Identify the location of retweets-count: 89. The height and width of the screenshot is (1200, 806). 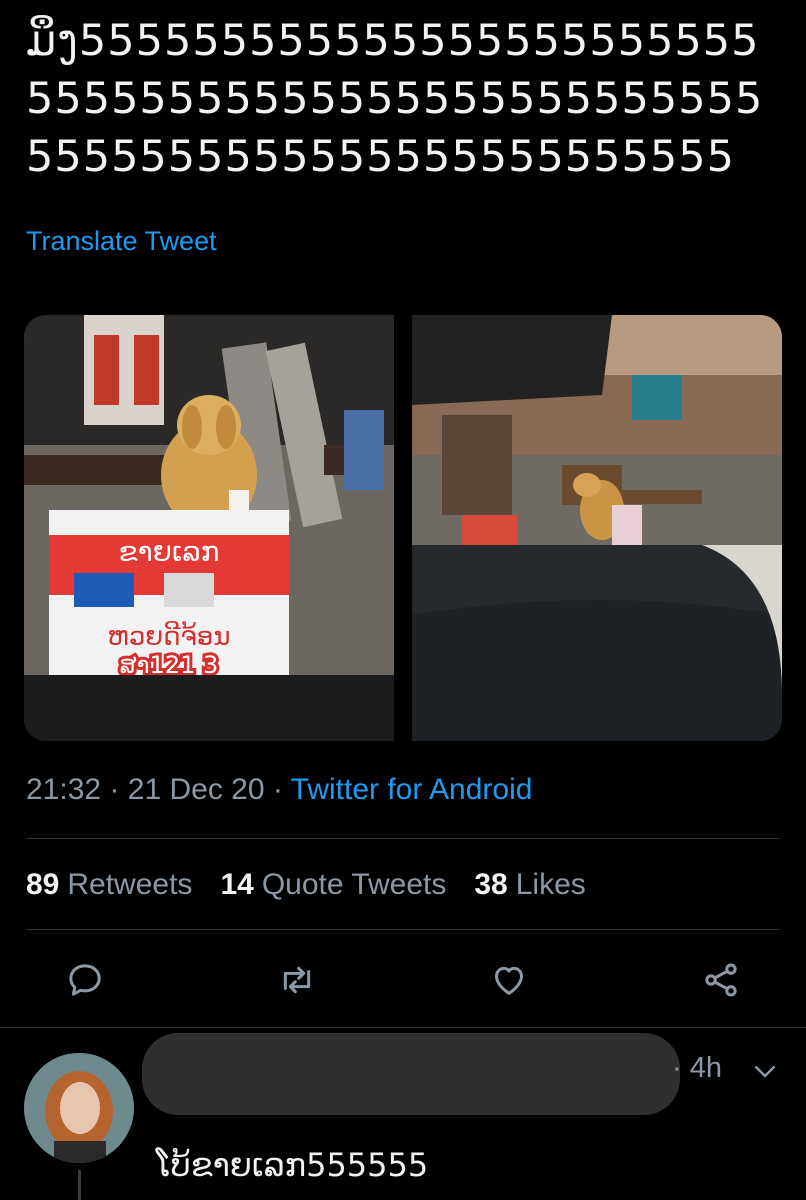
(43, 884).